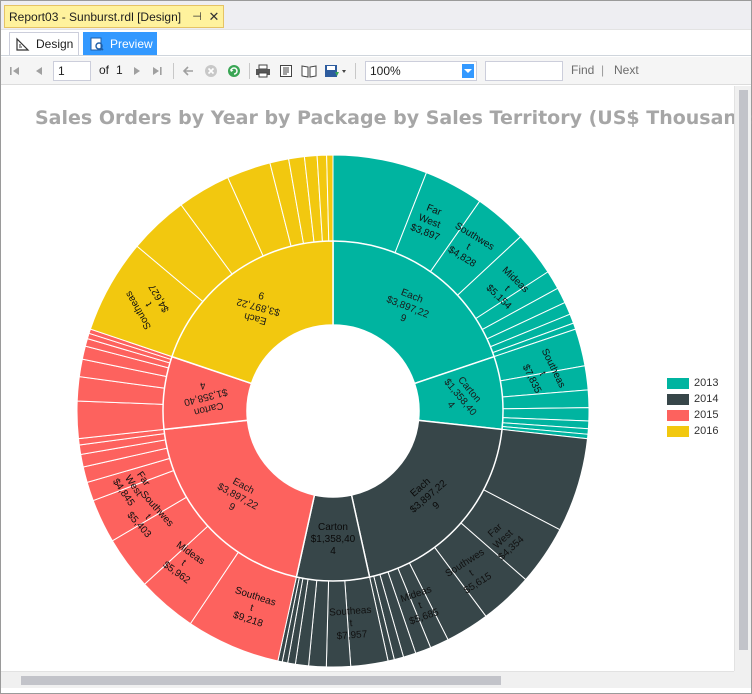  What do you see at coordinates (39, 71) in the screenshot?
I see `previous-page-icon` at bounding box center [39, 71].